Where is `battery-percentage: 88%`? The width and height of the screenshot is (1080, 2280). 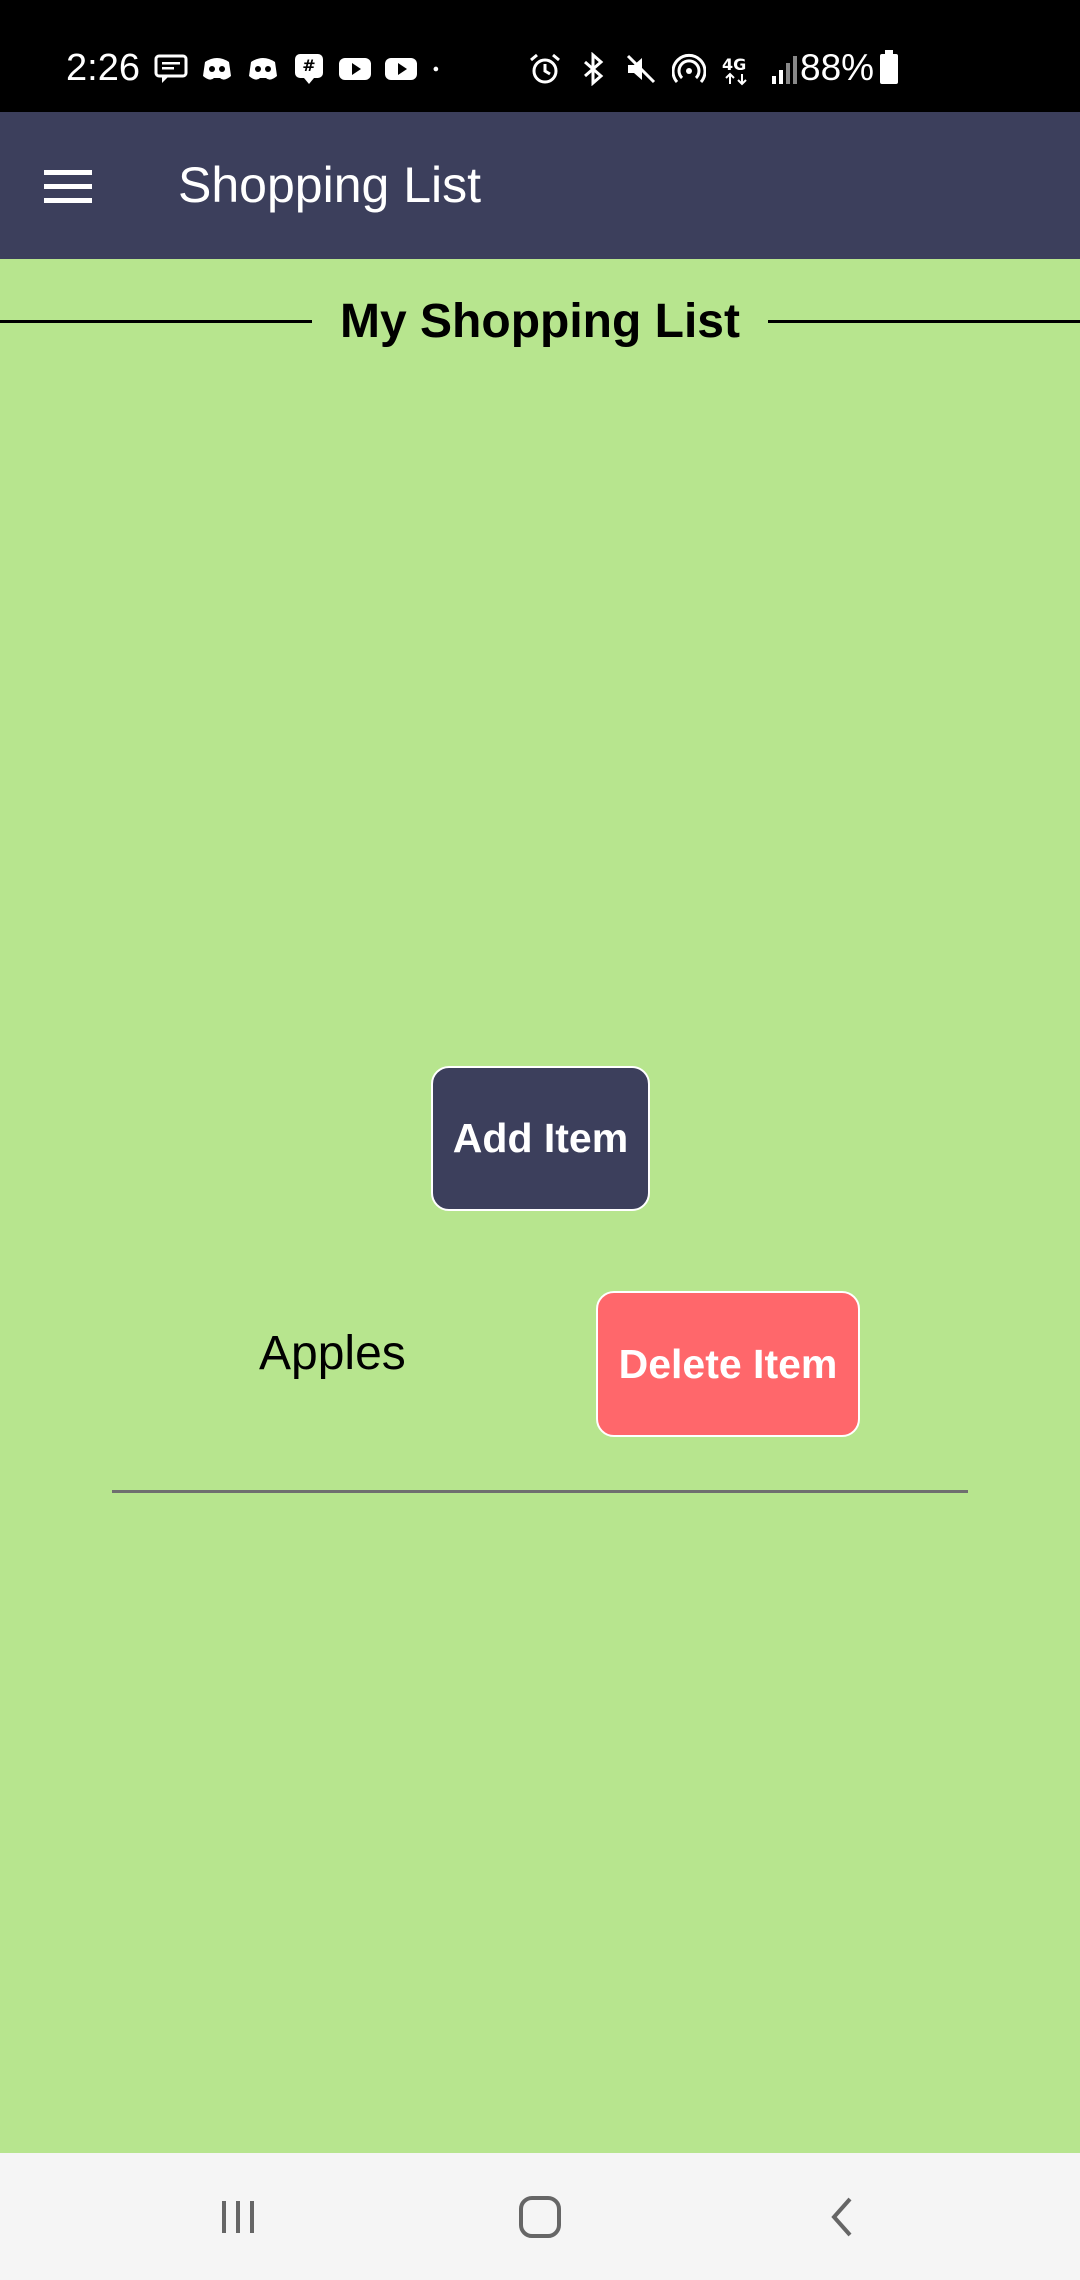 battery-percentage: 88% is located at coordinates (837, 67).